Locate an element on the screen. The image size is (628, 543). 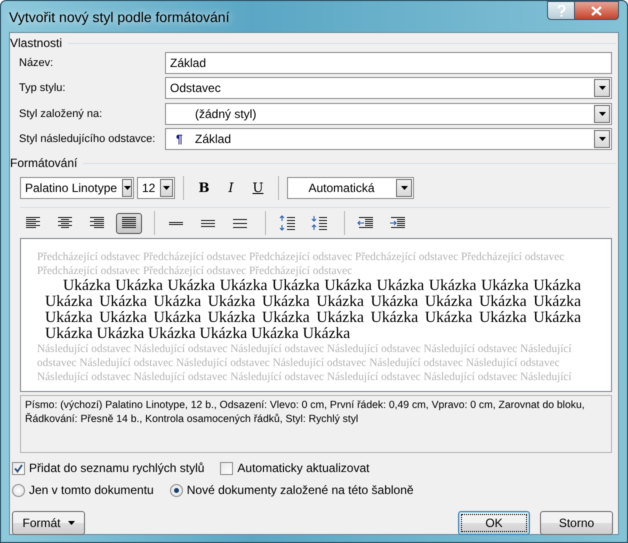
menu-button: Formát is located at coordinates (48, 523).